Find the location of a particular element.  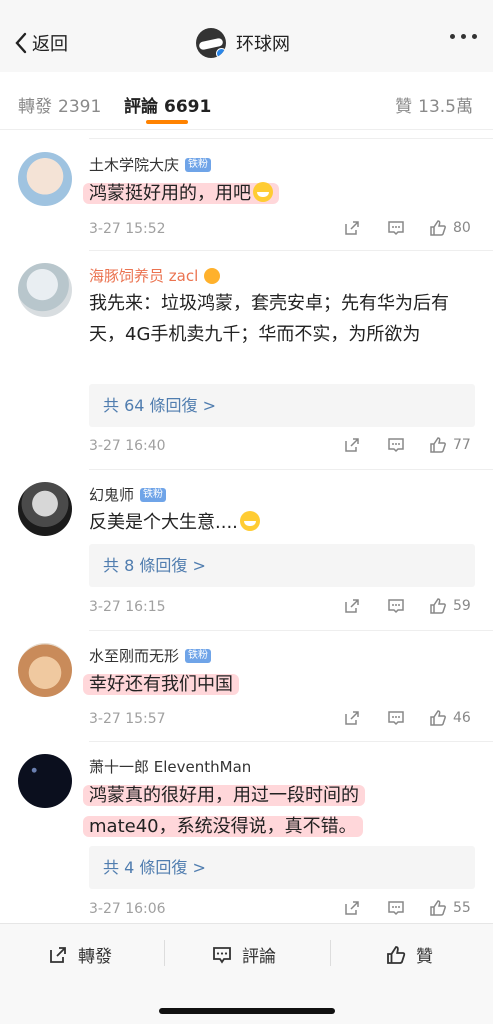

tab-like-count: 13.5萬 is located at coordinates (445, 107).